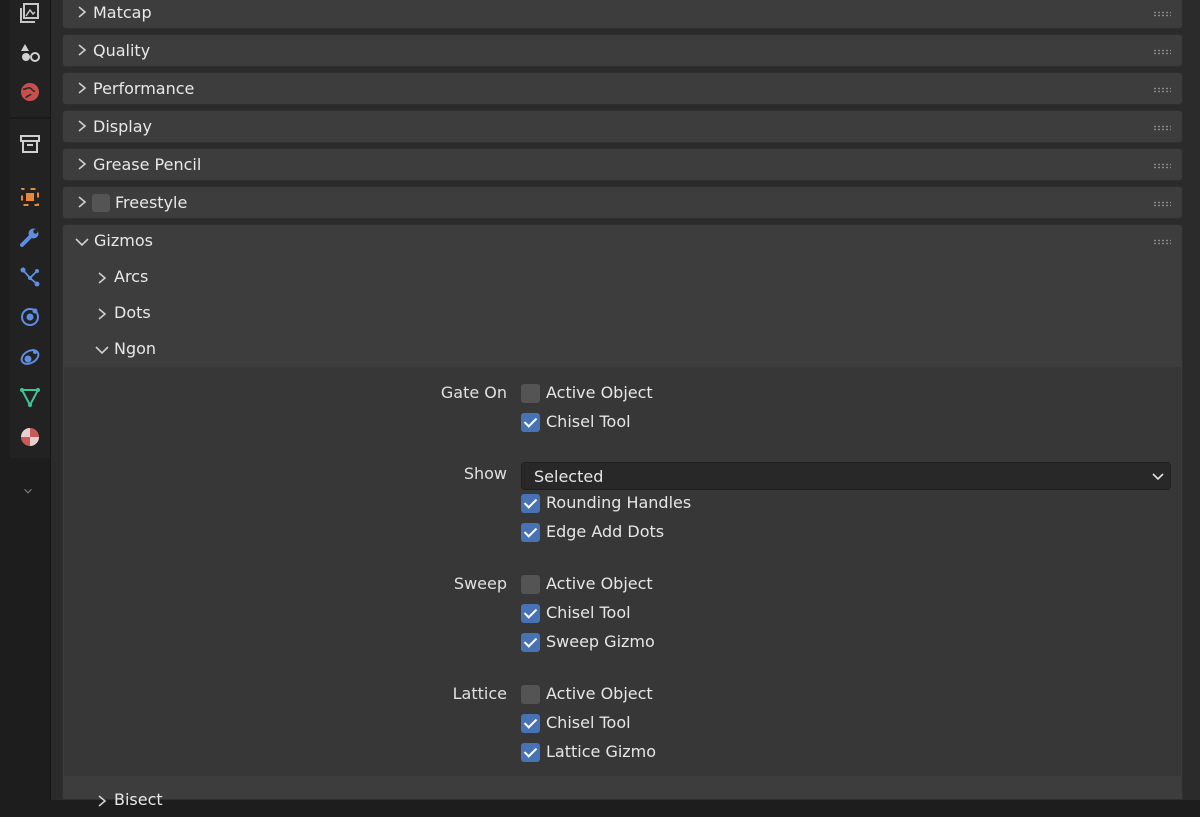 The height and width of the screenshot is (817, 1200). Describe the element at coordinates (28, 491) in the screenshot. I see `expand-icon` at that location.